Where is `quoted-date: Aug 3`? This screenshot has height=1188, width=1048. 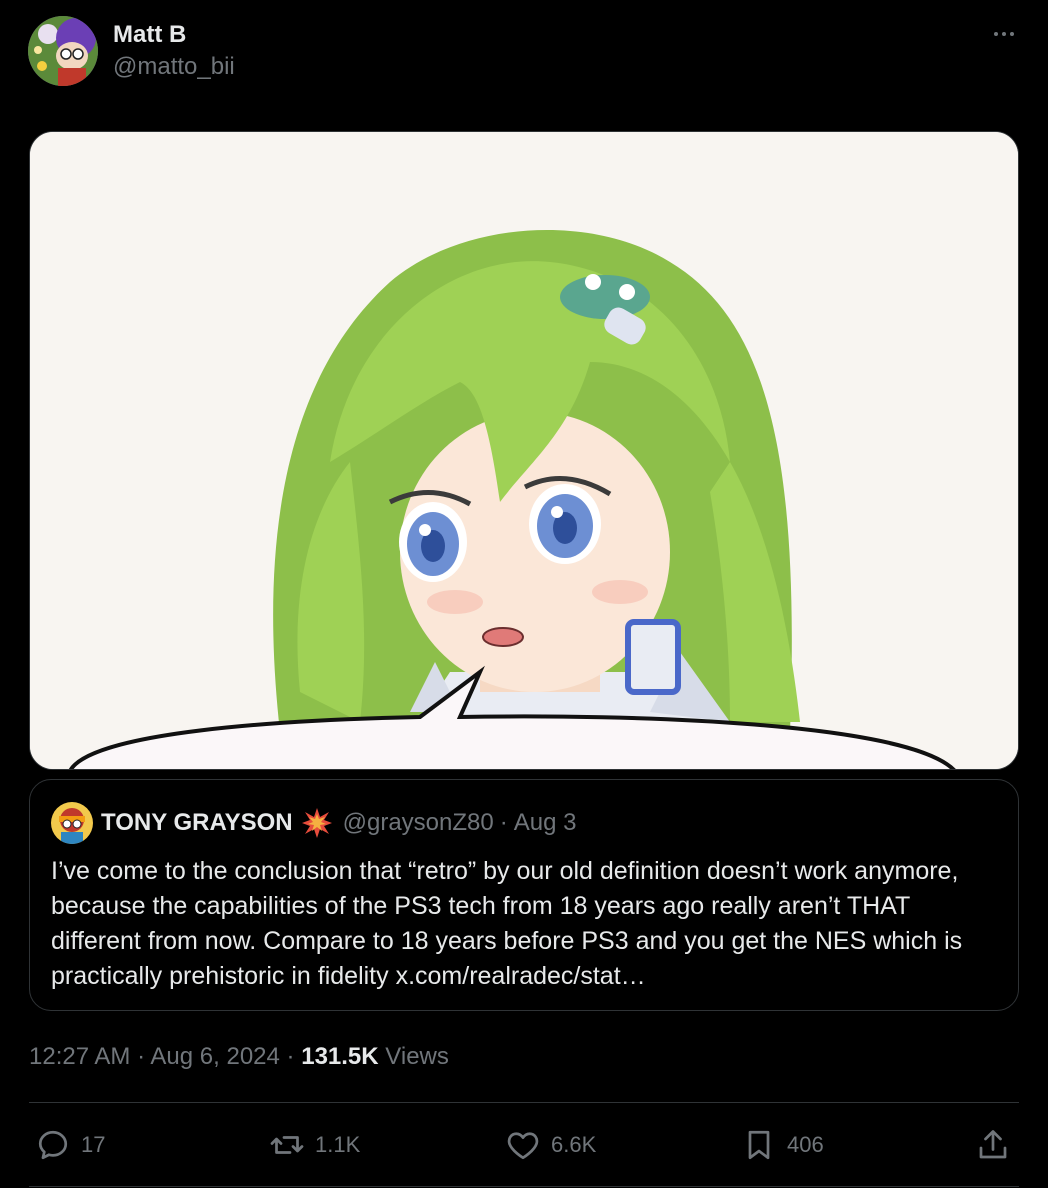 quoted-date: Aug 3 is located at coordinates (545, 823).